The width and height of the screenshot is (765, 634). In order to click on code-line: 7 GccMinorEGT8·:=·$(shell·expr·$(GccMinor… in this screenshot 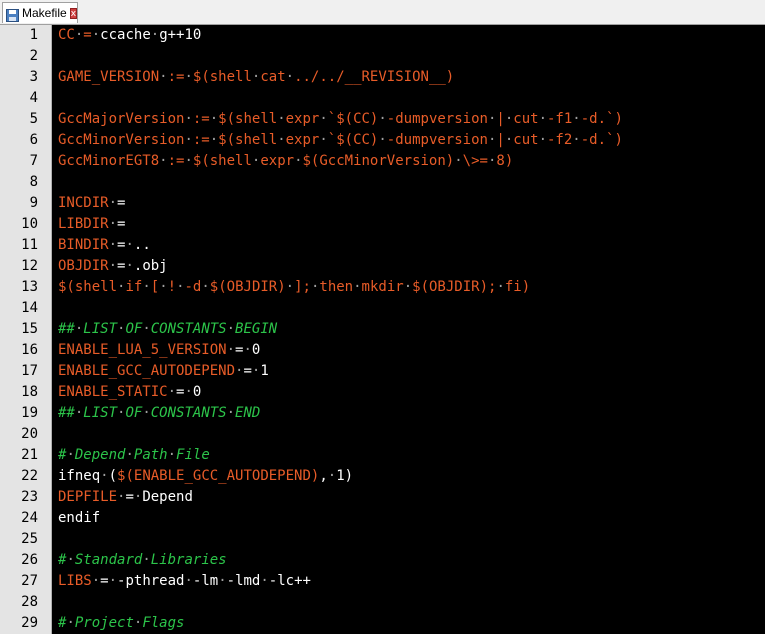, I will do `click(382, 161)`.